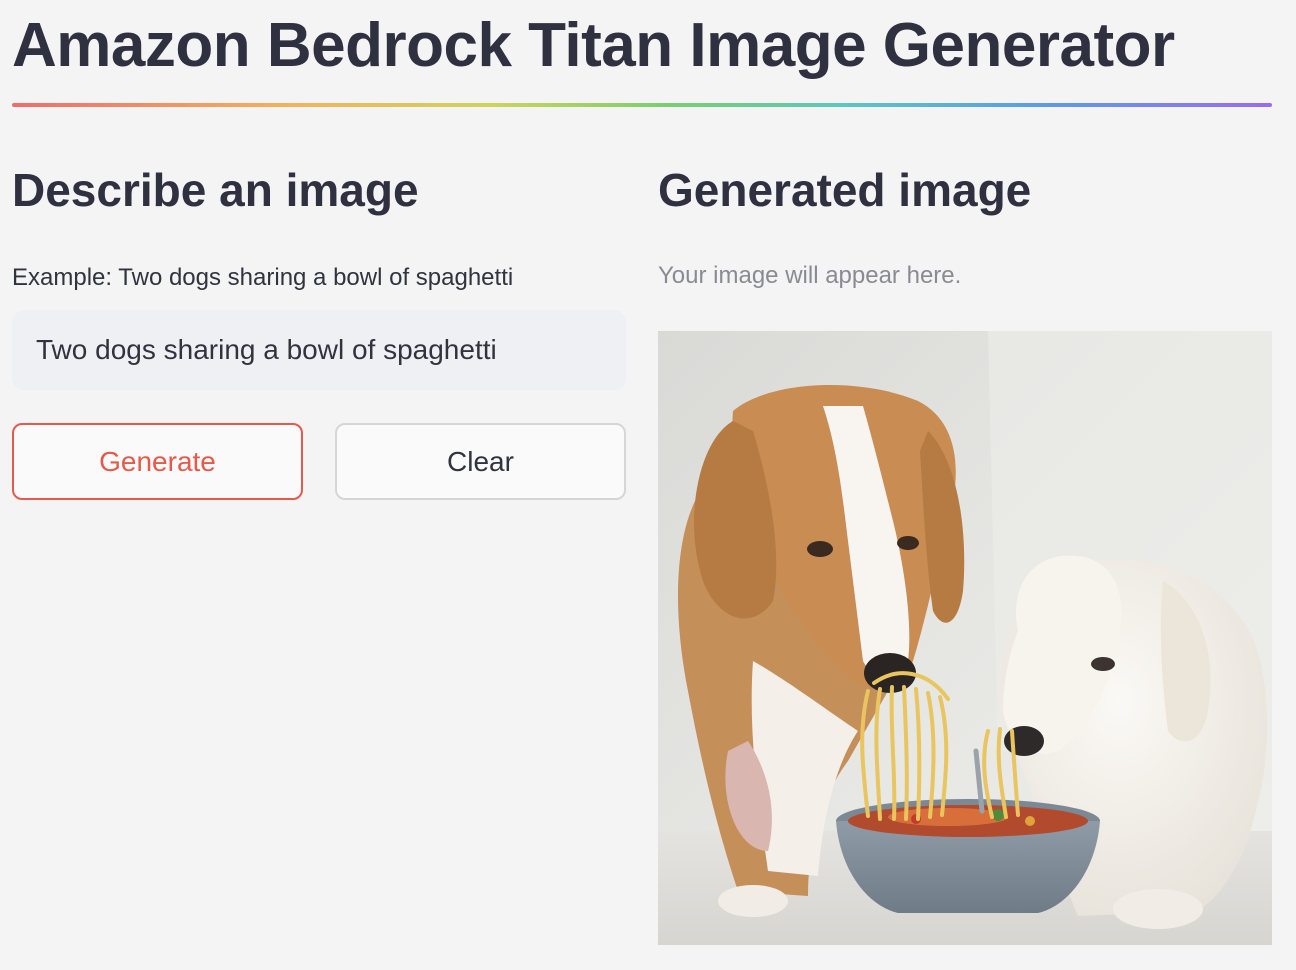  I want to click on image-placeholder-text: Your image will appear here., so click(810, 275).